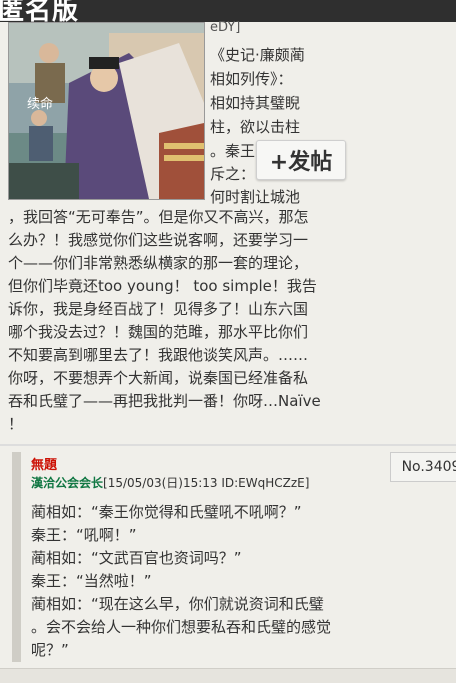 The width and height of the screenshot is (456, 683). I want to click on body-line: 蔺相如：“现在这么早，你们就说资词和氏璧, so click(177, 604).